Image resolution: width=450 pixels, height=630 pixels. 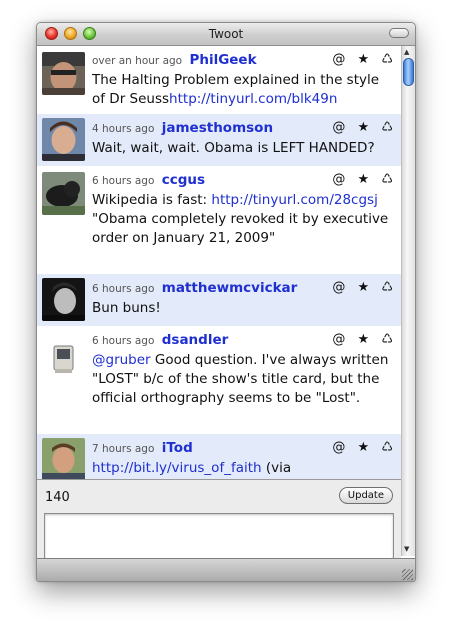 What do you see at coordinates (123, 449) in the screenshot?
I see `tweet-time: 7 hours ago` at bounding box center [123, 449].